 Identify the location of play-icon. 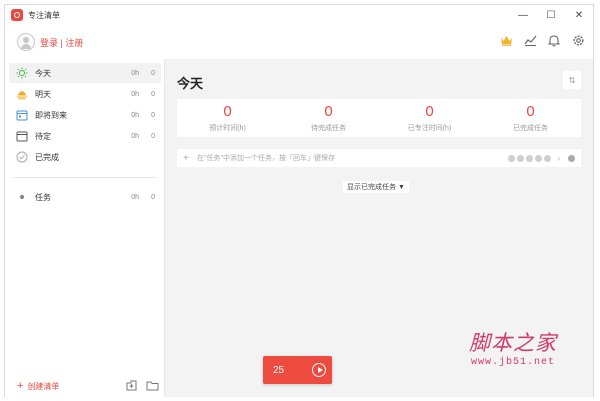
(319, 370).